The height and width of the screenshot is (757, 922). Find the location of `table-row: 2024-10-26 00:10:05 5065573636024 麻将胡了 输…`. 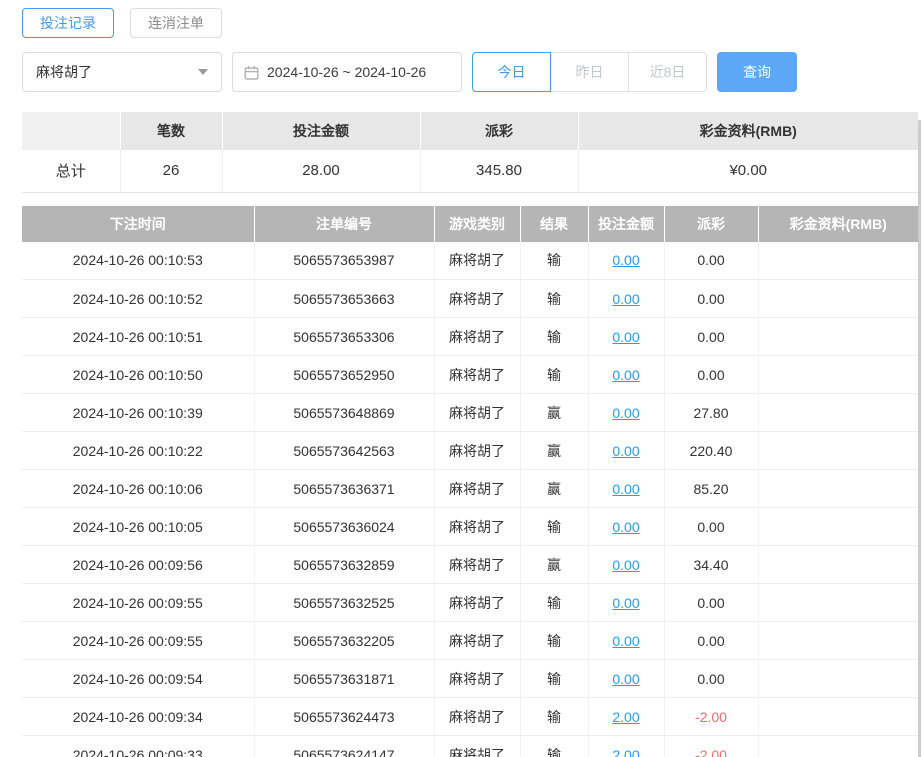

table-row: 2024-10-26 00:10:05 5065573636024 麻将胡了 输… is located at coordinates (470, 526).